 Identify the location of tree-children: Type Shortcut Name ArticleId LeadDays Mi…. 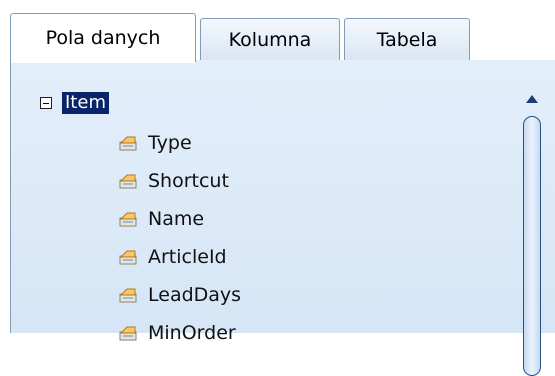
(179, 238).